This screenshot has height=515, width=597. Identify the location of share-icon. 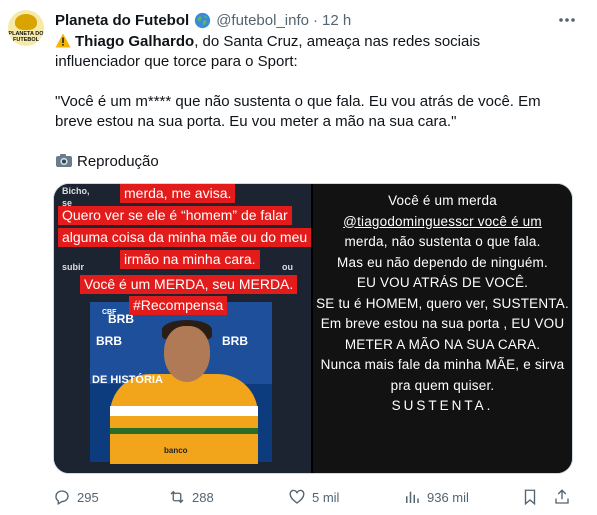
(562, 496).